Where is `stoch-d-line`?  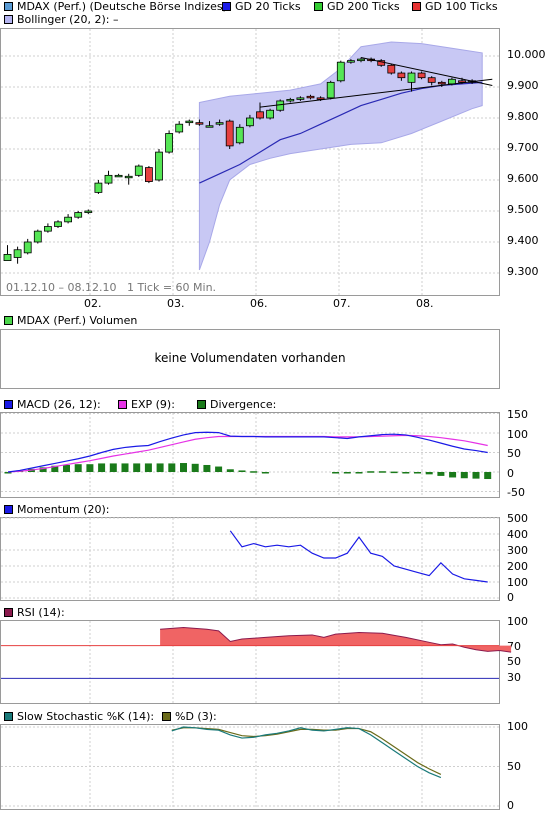
stoch-d-line is located at coordinates (306, 751).